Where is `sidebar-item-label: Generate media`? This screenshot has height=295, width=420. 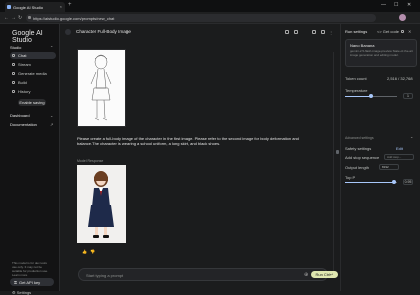 sidebar-item-label: Generate media is located at coordinates (32, 73).